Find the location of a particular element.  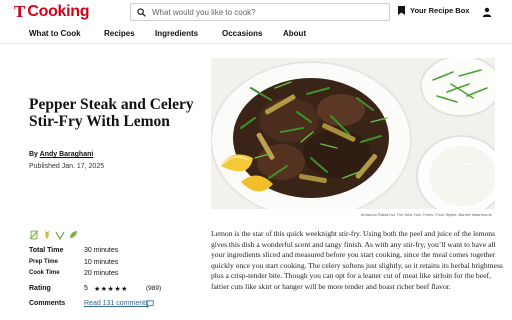

comment-icon is located at coordinates (150, 304).